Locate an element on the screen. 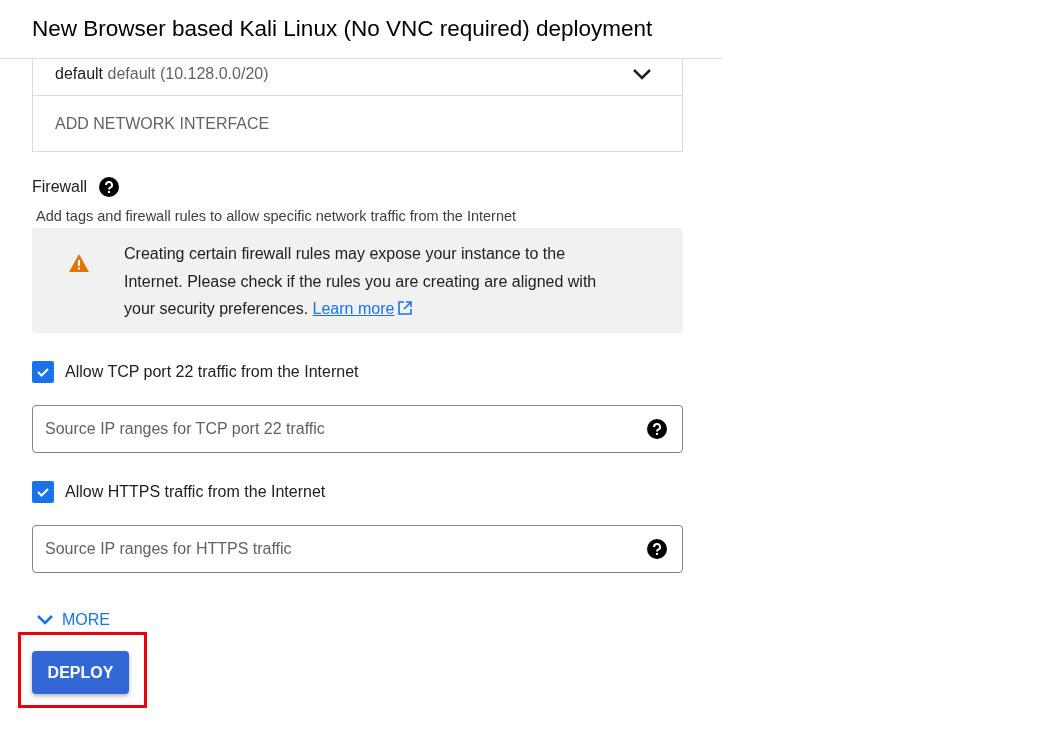 Image resolution: width=1050 pixels, height=749 pixels. firewall-description: Add tags and firewall rules to allow specific network traffic from the Internet is located at coordinates (277, 216).